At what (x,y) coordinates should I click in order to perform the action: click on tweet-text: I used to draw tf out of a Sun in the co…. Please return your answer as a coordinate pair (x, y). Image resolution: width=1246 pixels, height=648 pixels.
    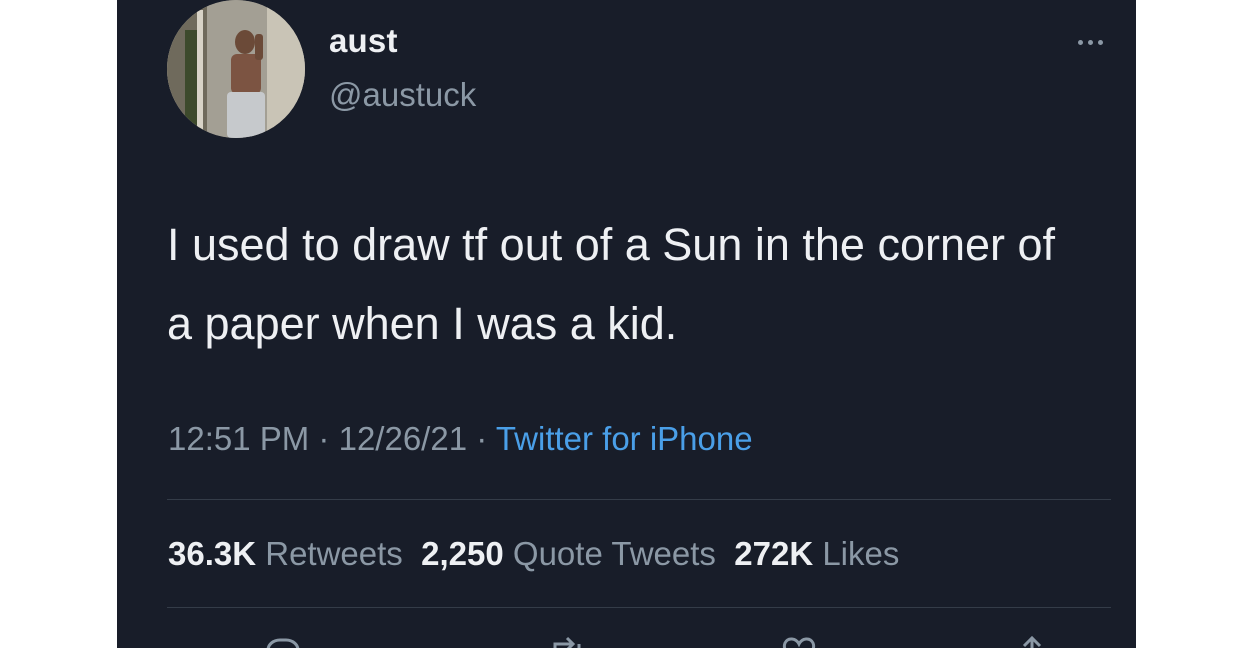
    Looking at the image, I should click on (611, 284).